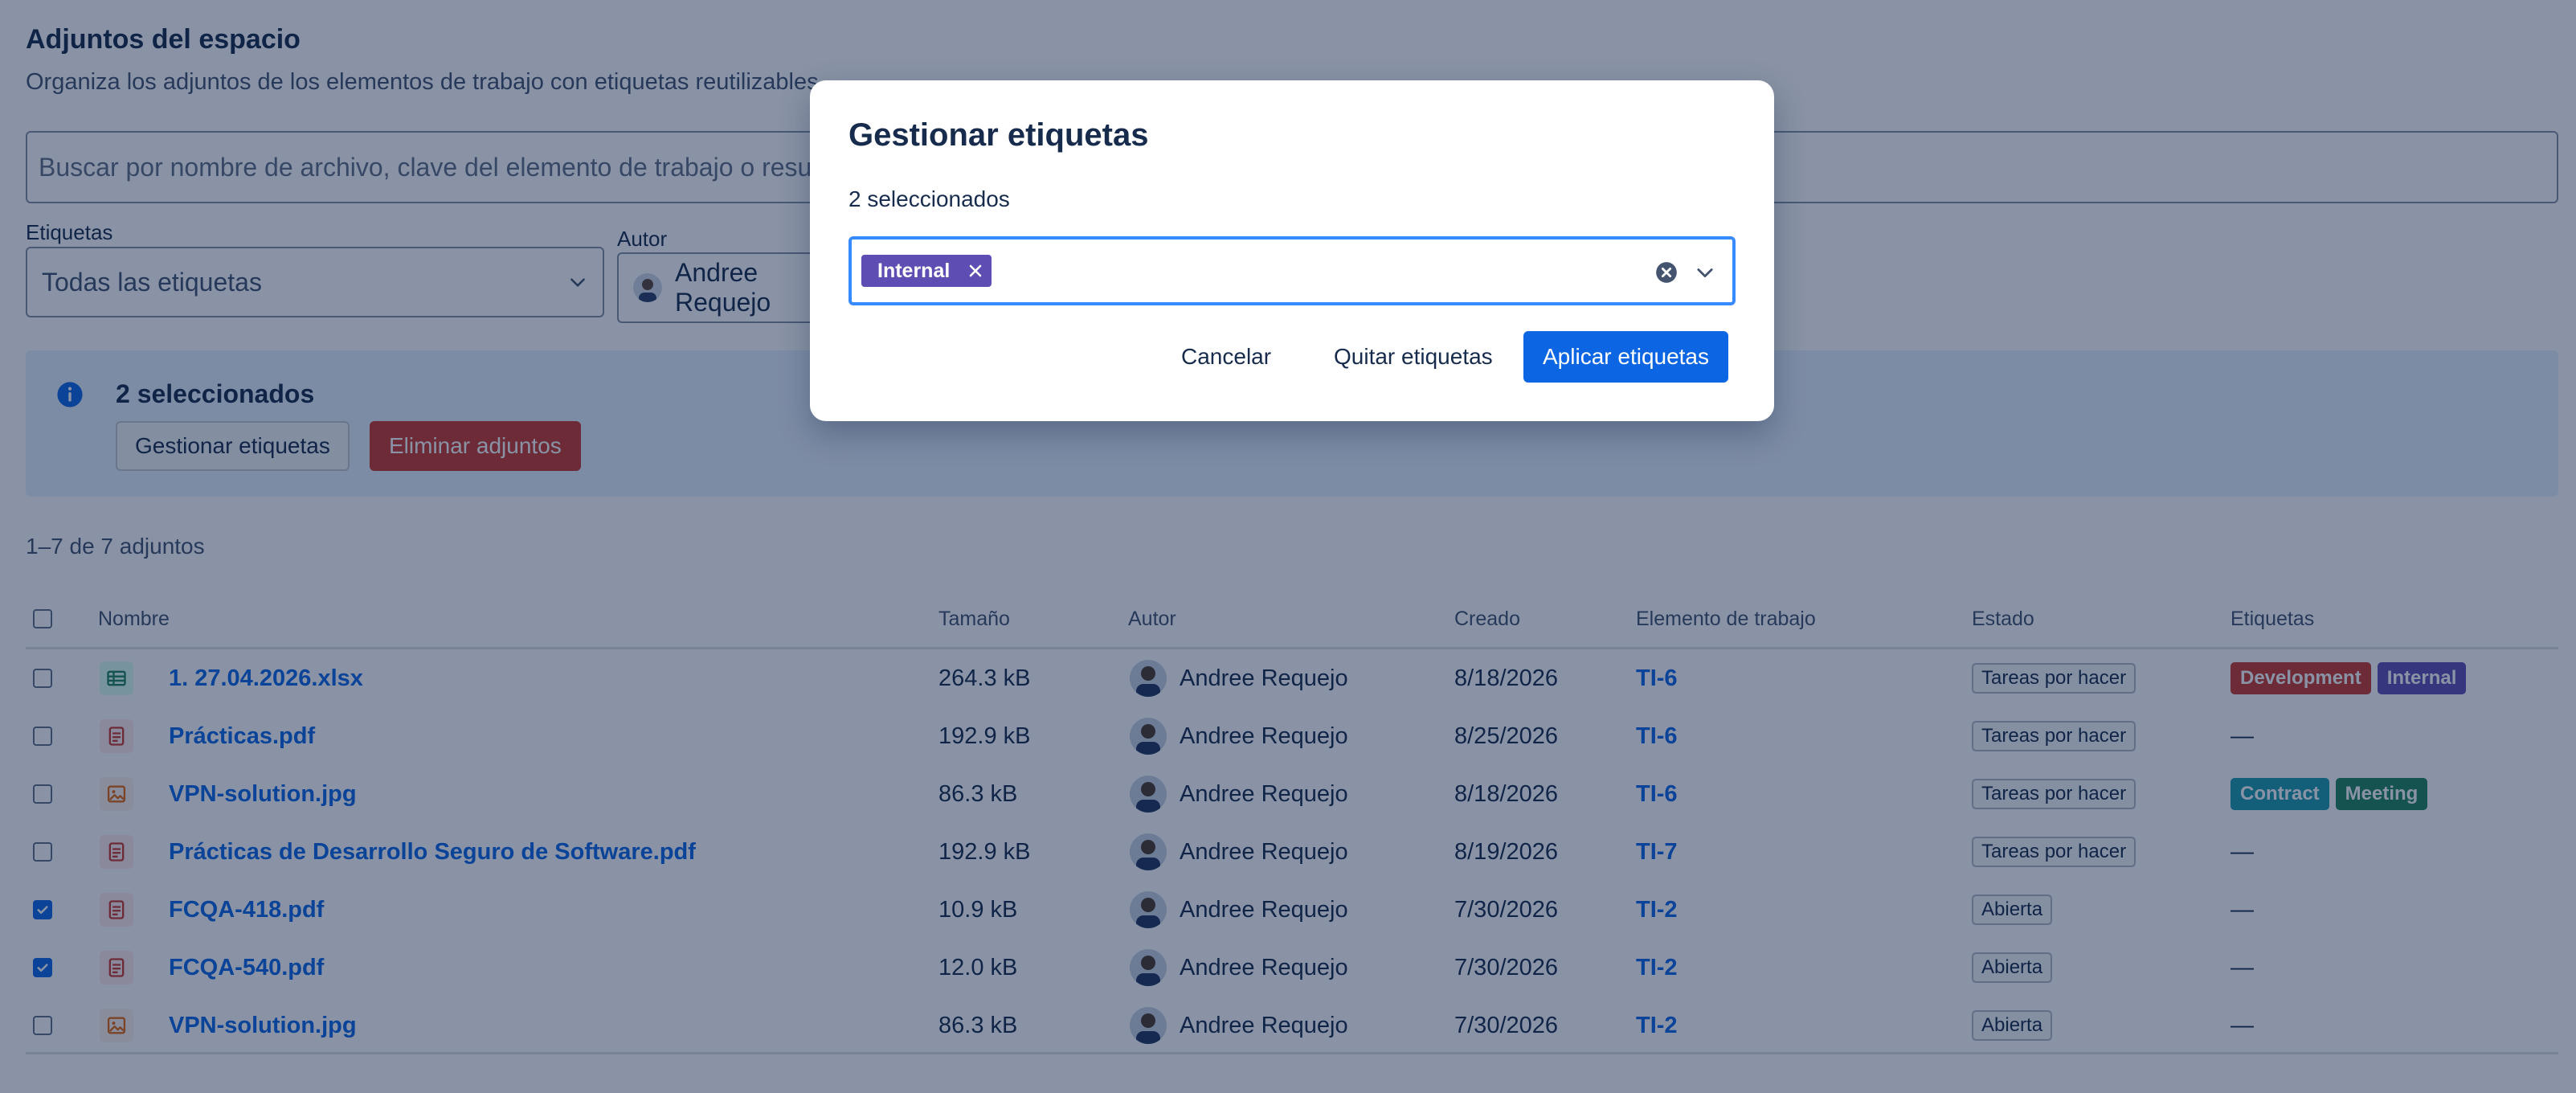 The height and width of the screenshot is (1093, 2576). I want to click on clear-selection-icon, so click(1667, 273).